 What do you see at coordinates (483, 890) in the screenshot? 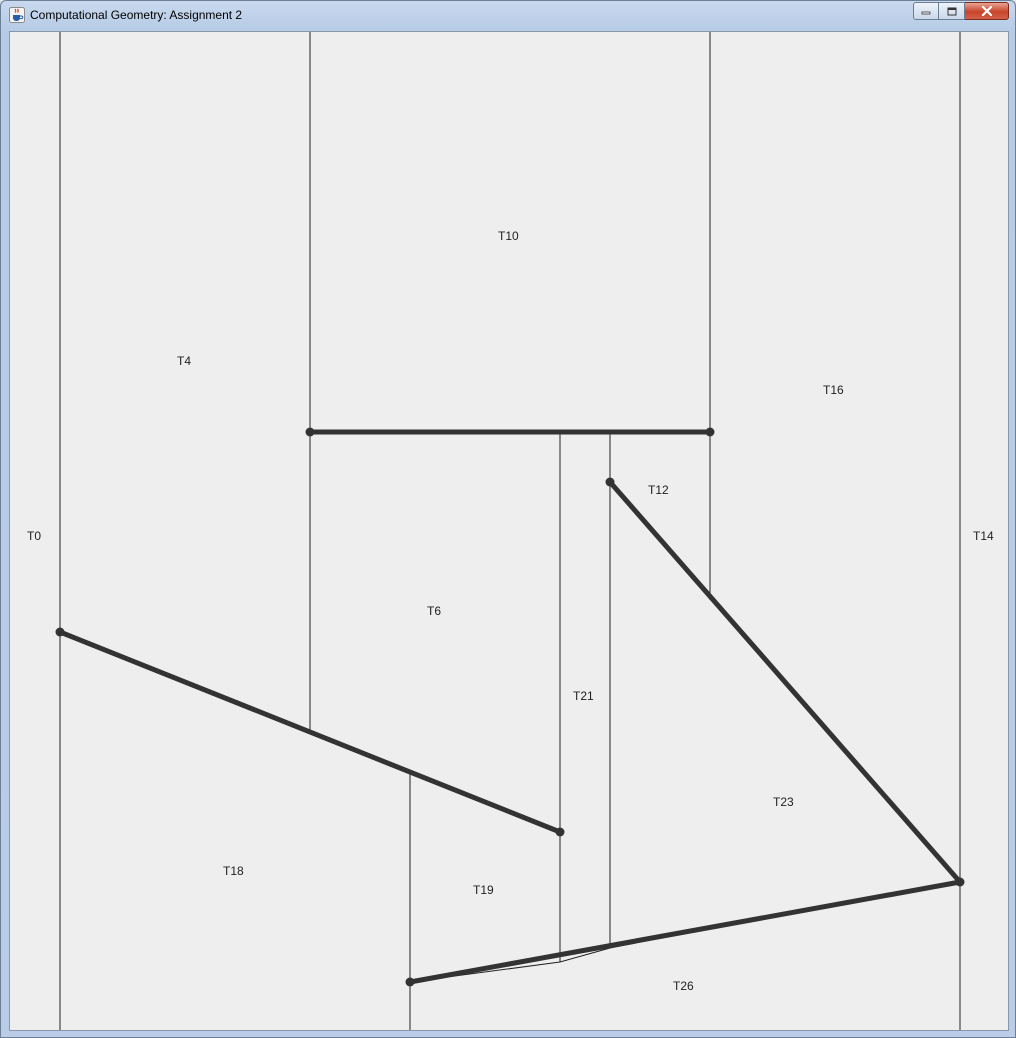
I see `trapezoid-label: T19` at bounding box center [483, 890].